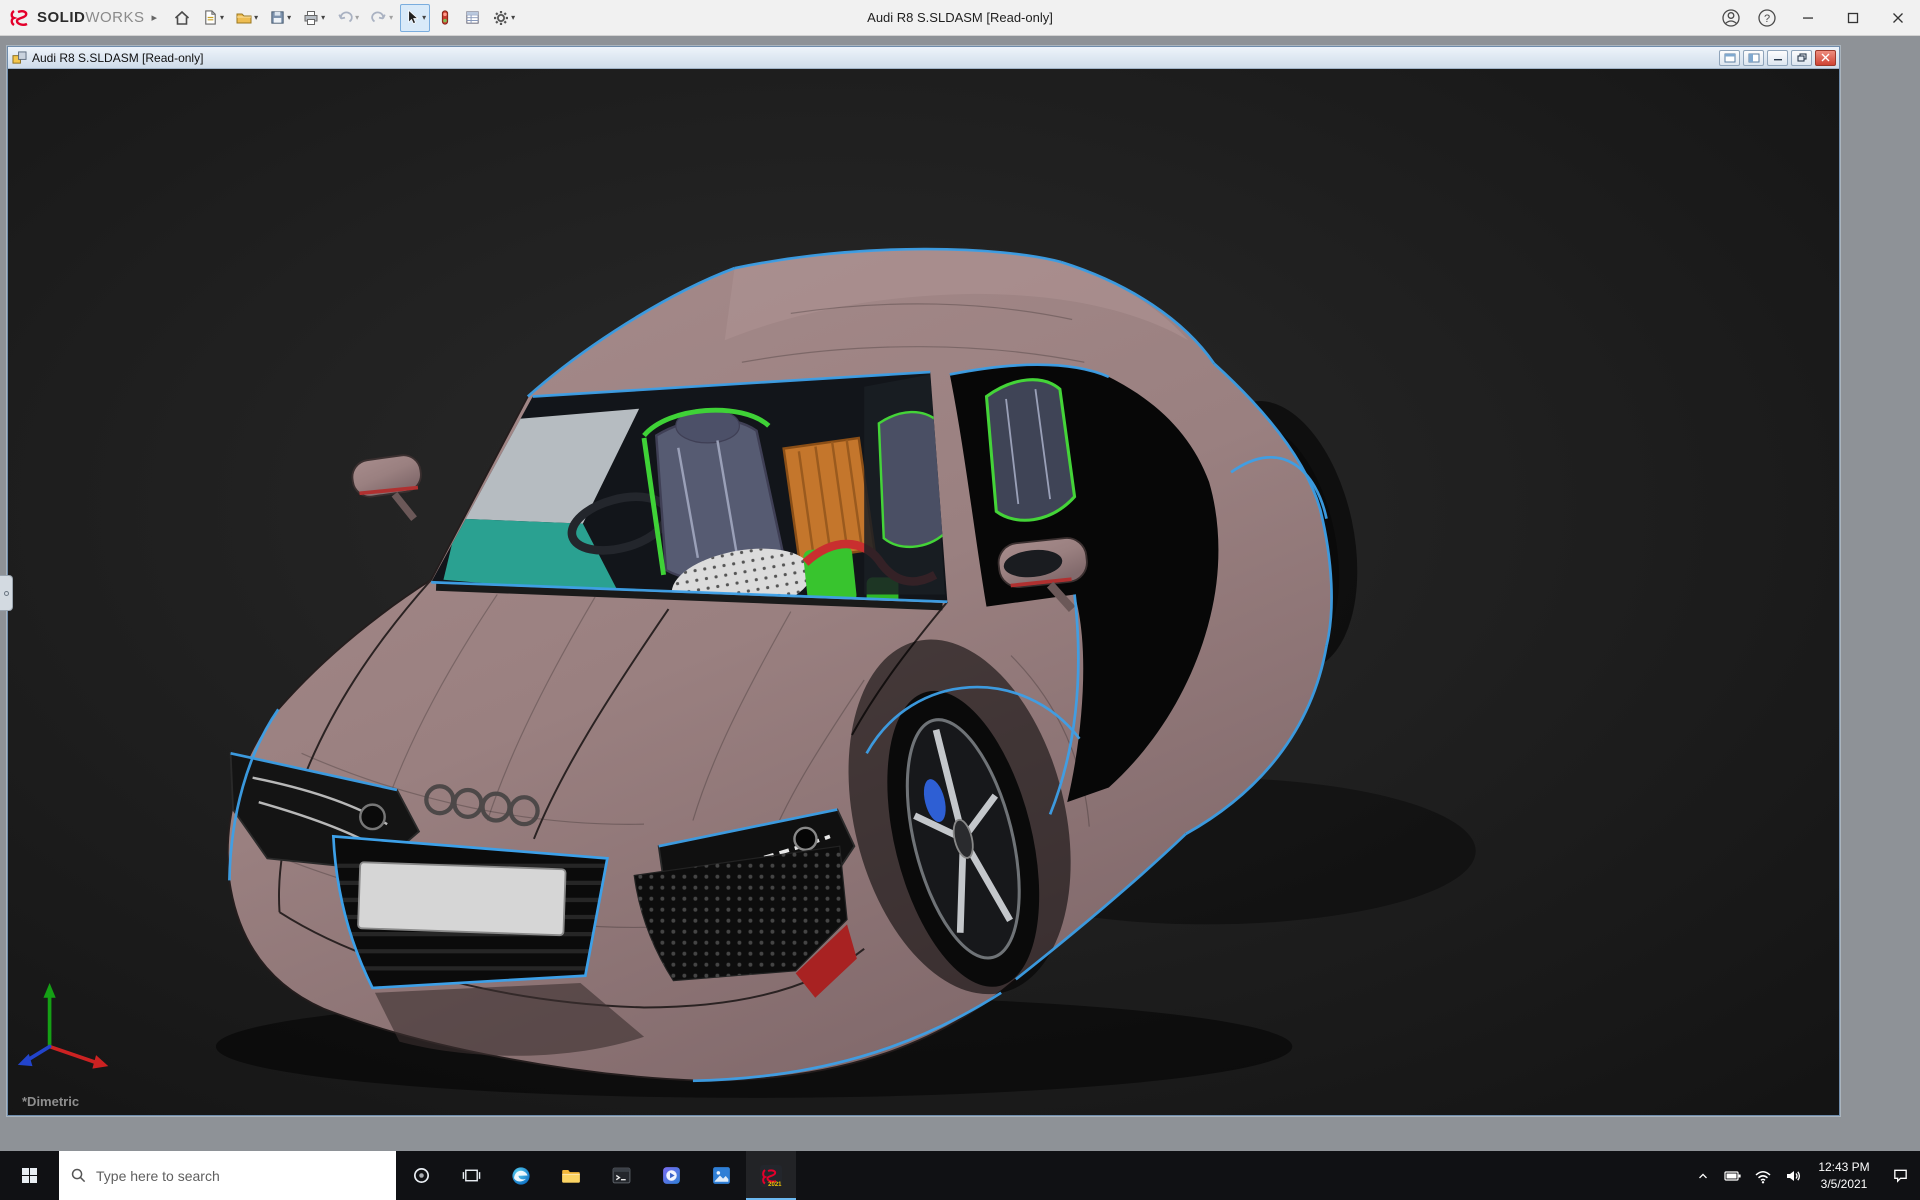 The height and width of the screenshot is (1200, 1920). I want to click on solidworks-app-icon: 2021, so click(771, 1176).